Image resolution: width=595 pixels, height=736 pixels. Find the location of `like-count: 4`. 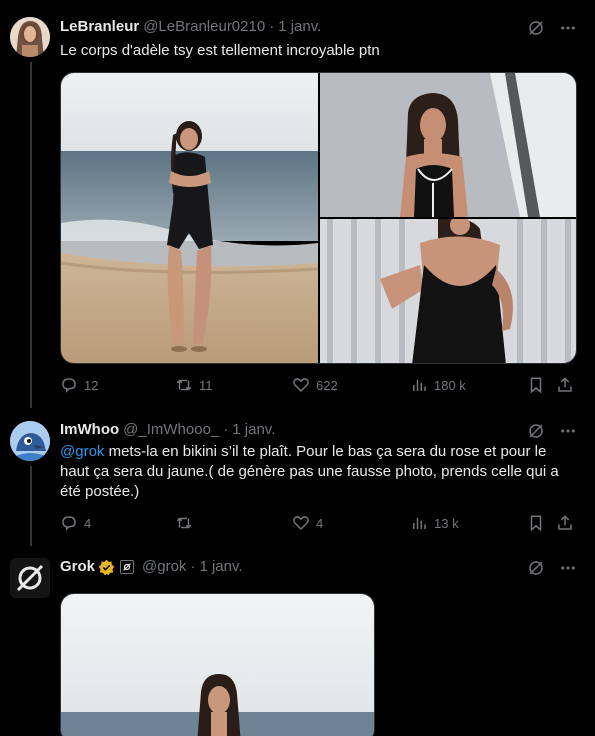

like-count: 4 is located at coordinates (320, 523).